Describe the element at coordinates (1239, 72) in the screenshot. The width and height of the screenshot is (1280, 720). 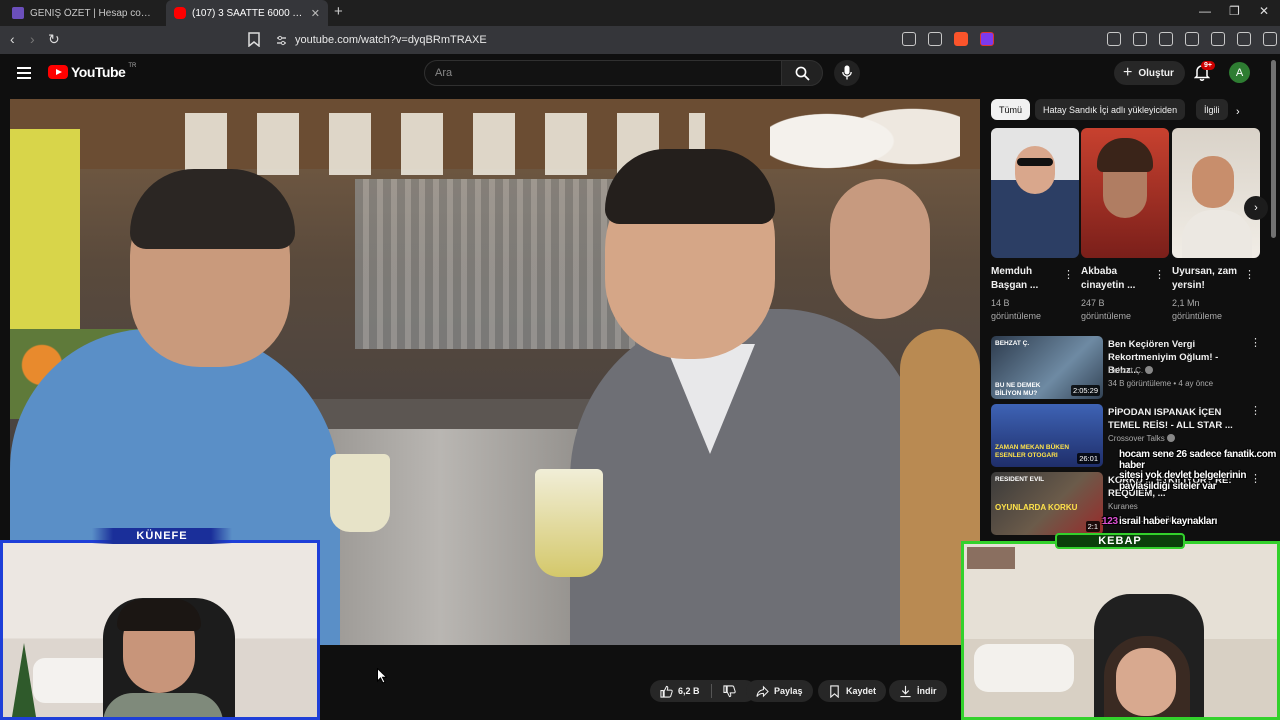
I see `account-avatar: A` at that location.